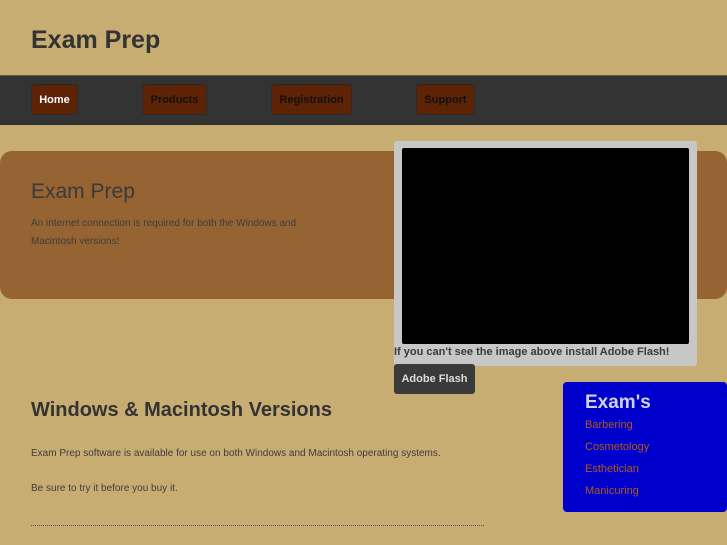 The width and height of the screenshot is (727, 545). I want to click on section-divider, so click(257, 525).